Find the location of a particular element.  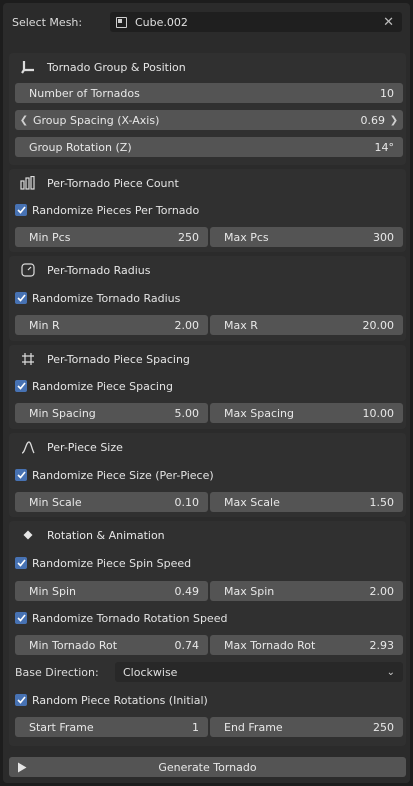

randomize-size-checkbox: Randomize Piece Size (Per-Piece) is located at coordinates (114, 475).